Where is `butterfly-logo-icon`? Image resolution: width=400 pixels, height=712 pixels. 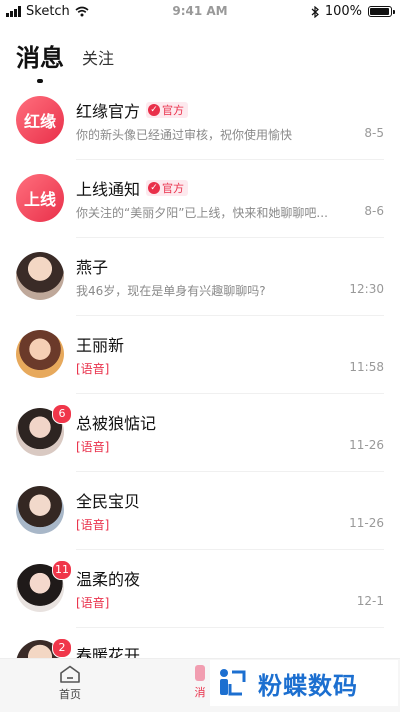
butterfly-logo-icon is located at coordinates (233, 682).